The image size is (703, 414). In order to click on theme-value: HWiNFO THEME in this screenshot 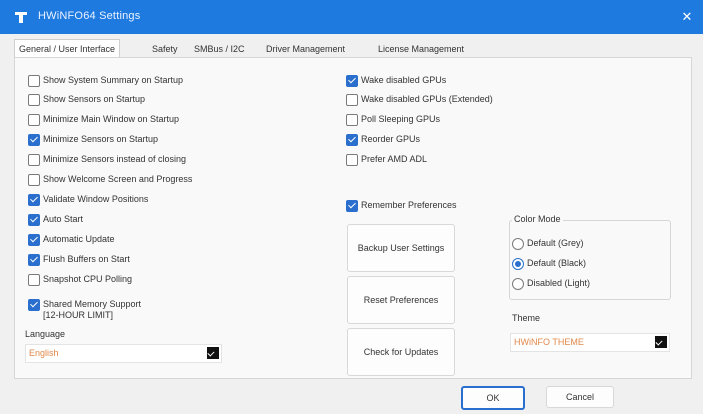, I will do `click(549, 342)`.